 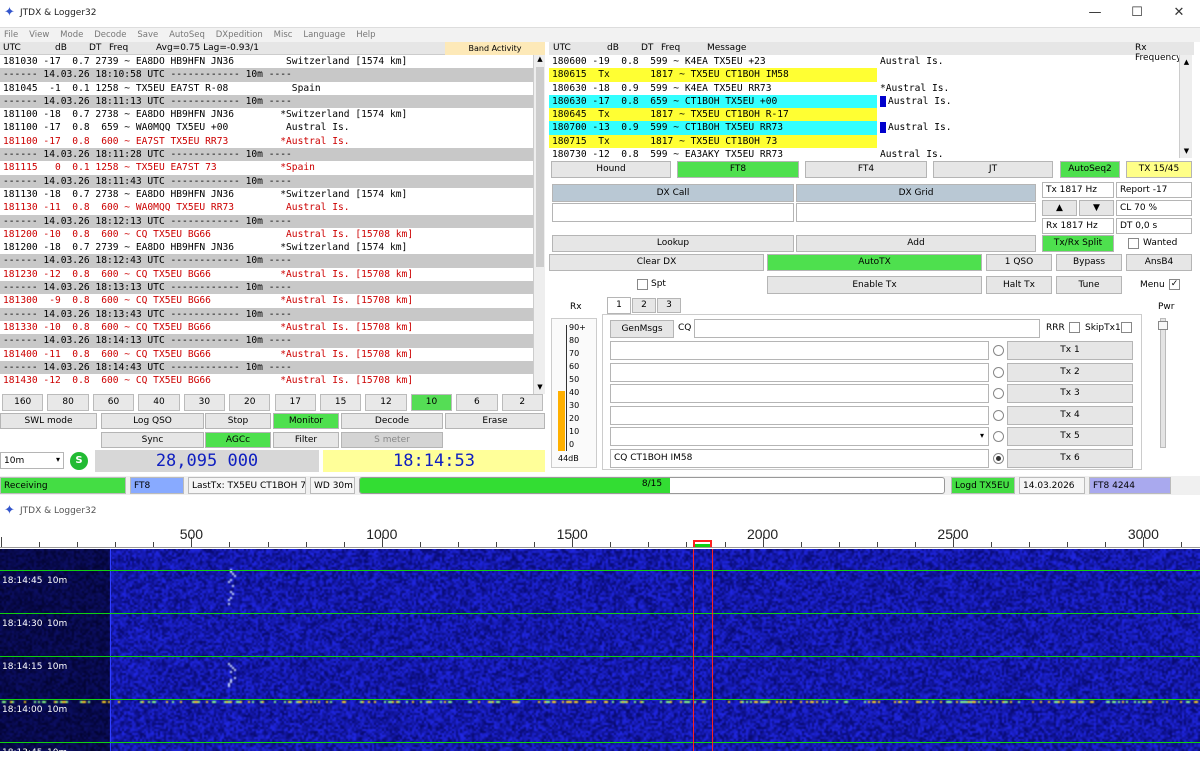 I want to click on band-button-10: 10, so click(x=431, y=402).